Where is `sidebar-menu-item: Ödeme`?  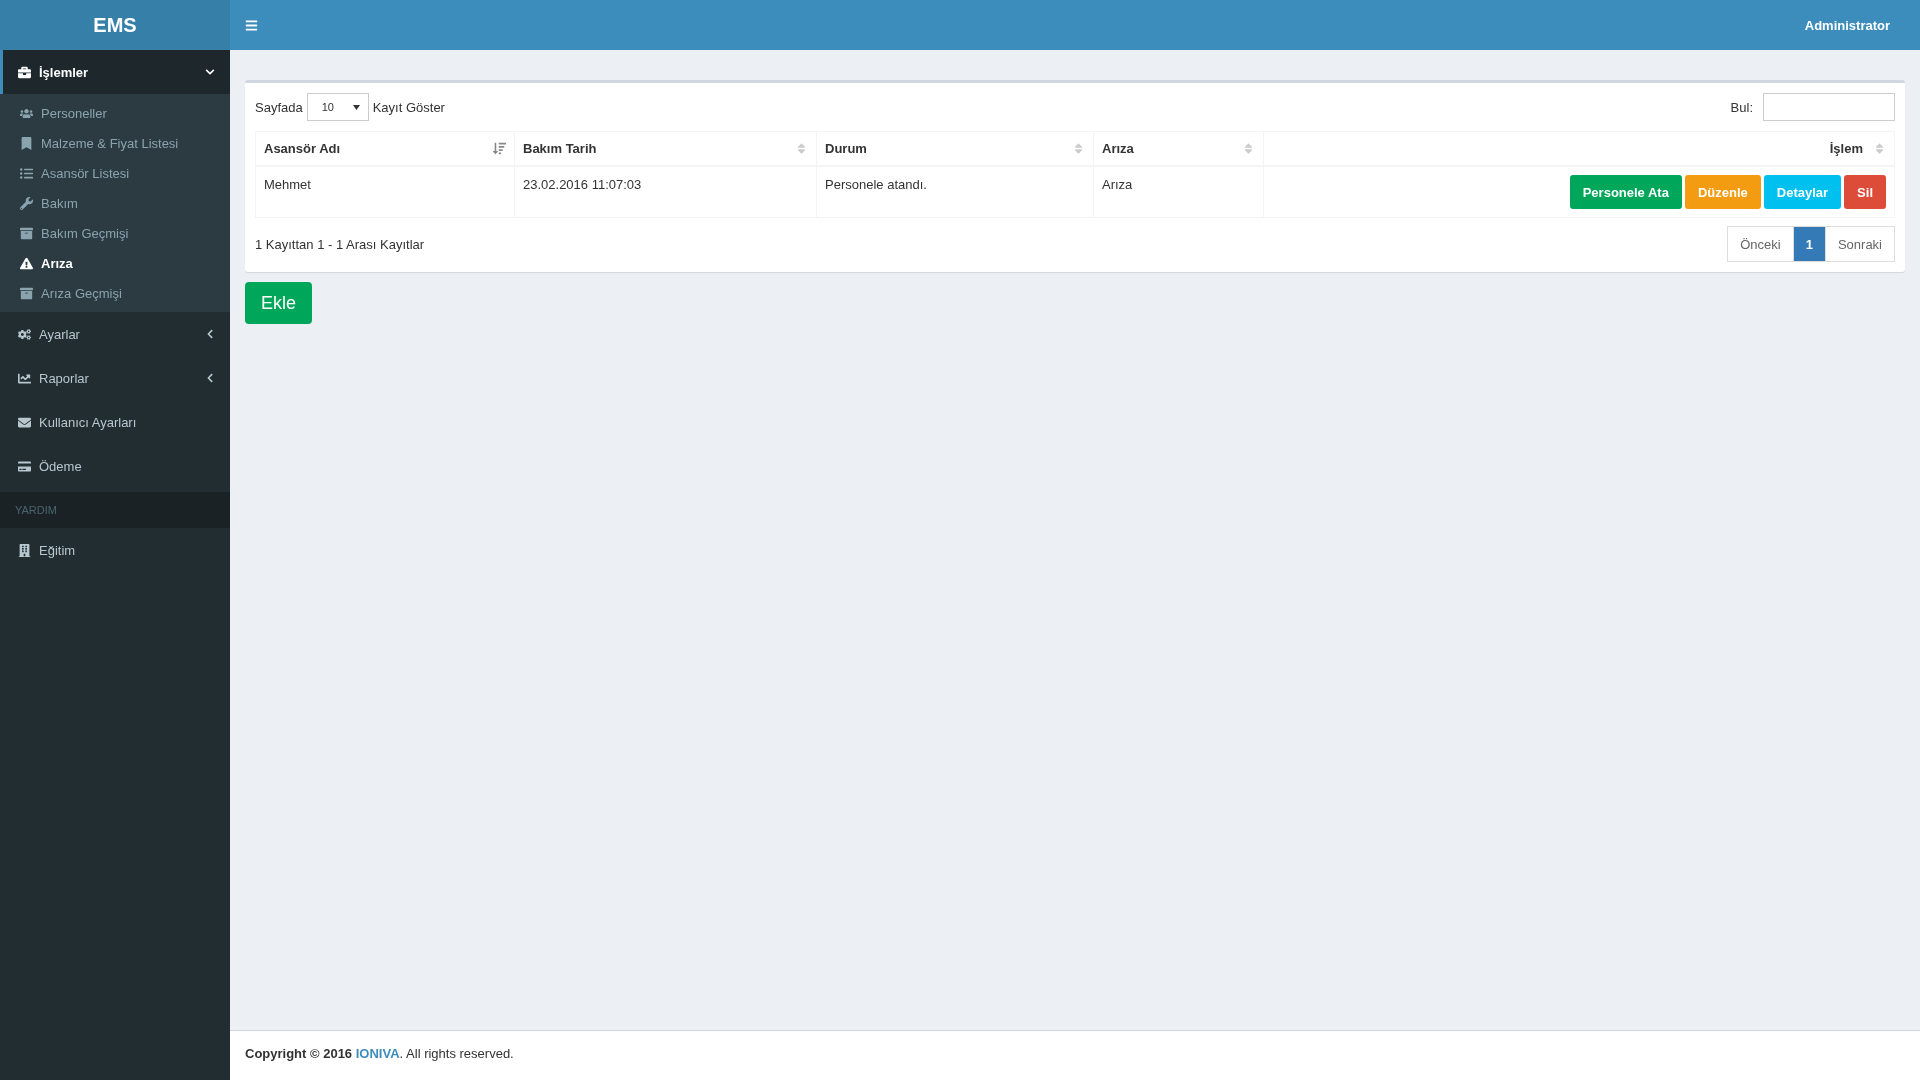 sidebar-menu-item: Ödeme is located at coordinates (115, 466).